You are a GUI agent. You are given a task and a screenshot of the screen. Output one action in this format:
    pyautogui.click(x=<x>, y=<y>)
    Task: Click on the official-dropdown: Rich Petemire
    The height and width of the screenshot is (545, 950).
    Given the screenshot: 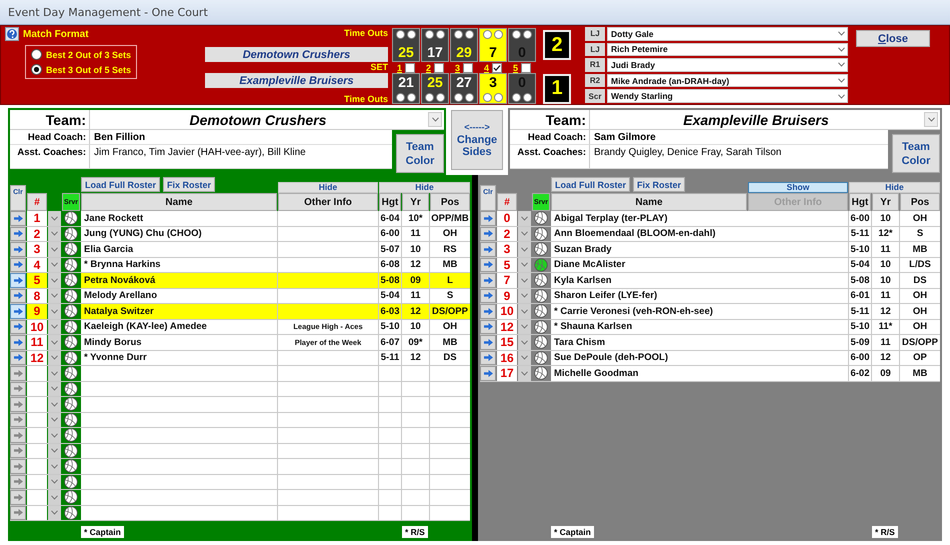 What is the action you would take?
    pyautogui.click(x=727, y=49)
    